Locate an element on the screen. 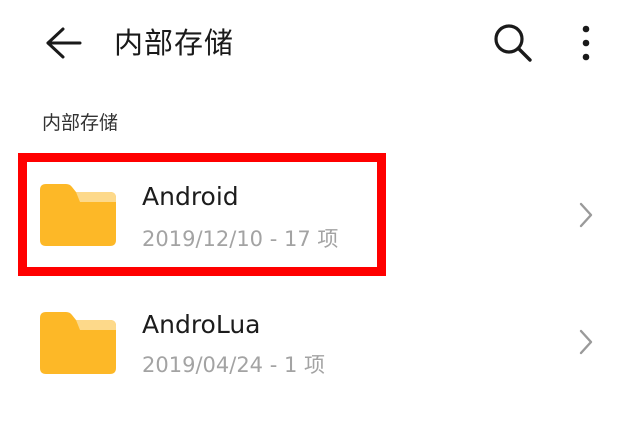 The image size is (640, 434). page-title: 内部存储 is located at coordinates (174, 43).